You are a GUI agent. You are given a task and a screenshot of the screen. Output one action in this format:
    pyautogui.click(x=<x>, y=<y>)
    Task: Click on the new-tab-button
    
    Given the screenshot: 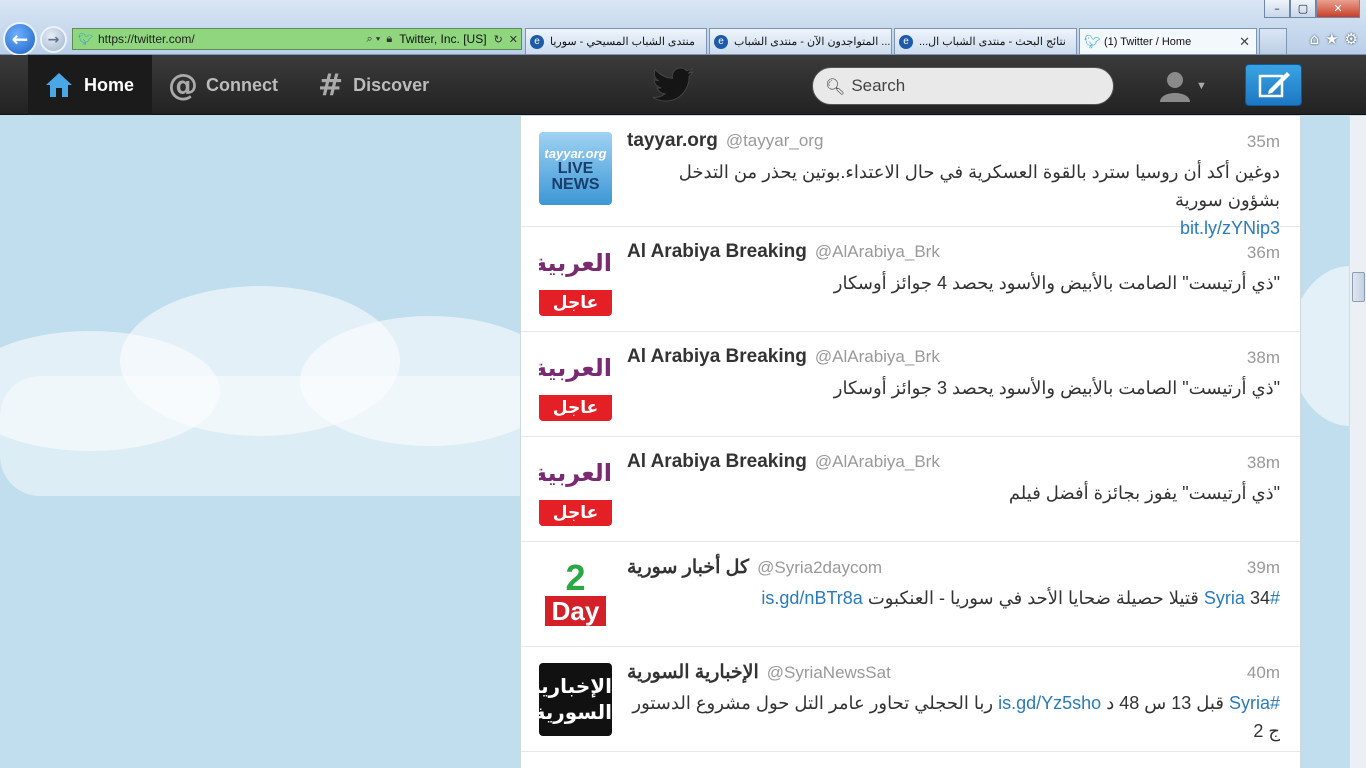 What is the action you would take?
    pyautogui.click(x=1273, y=41)
    